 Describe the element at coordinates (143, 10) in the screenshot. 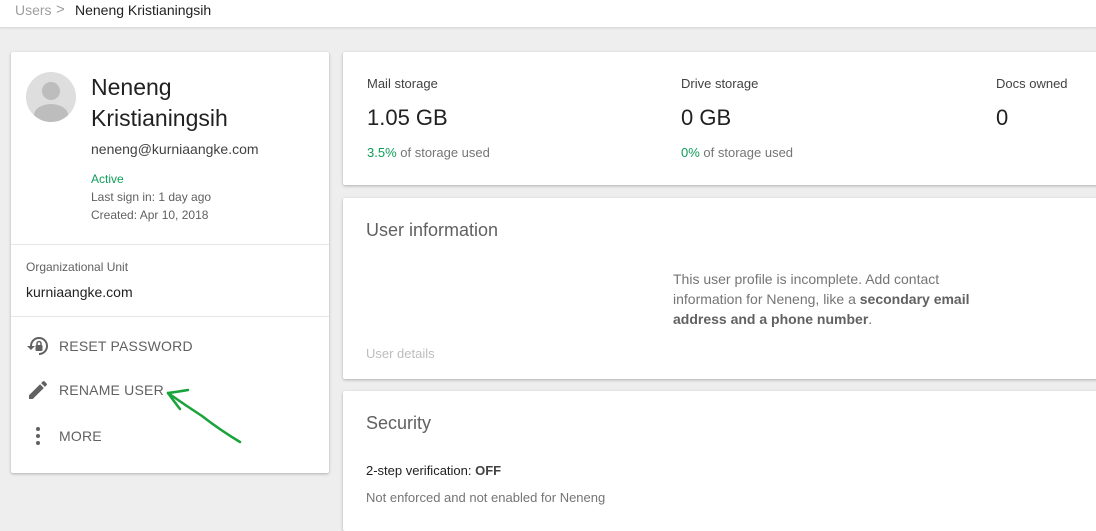

I see `breadcrumb-current: Neneng Kristianingsih` at that location.